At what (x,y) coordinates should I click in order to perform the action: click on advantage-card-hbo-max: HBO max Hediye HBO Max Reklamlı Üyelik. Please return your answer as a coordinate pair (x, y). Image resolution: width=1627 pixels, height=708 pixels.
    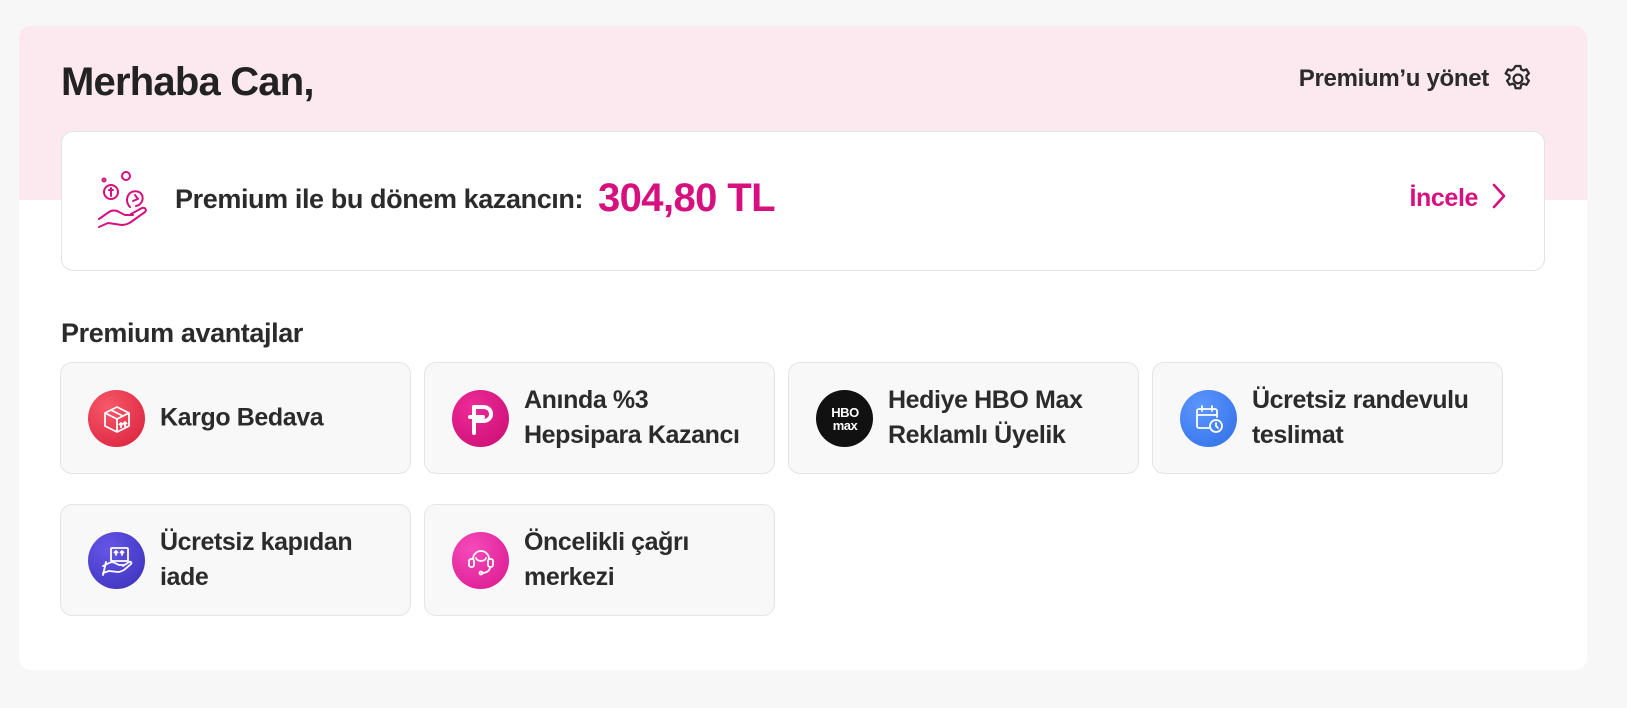
    Looking at the image, I should click on (963, 418).